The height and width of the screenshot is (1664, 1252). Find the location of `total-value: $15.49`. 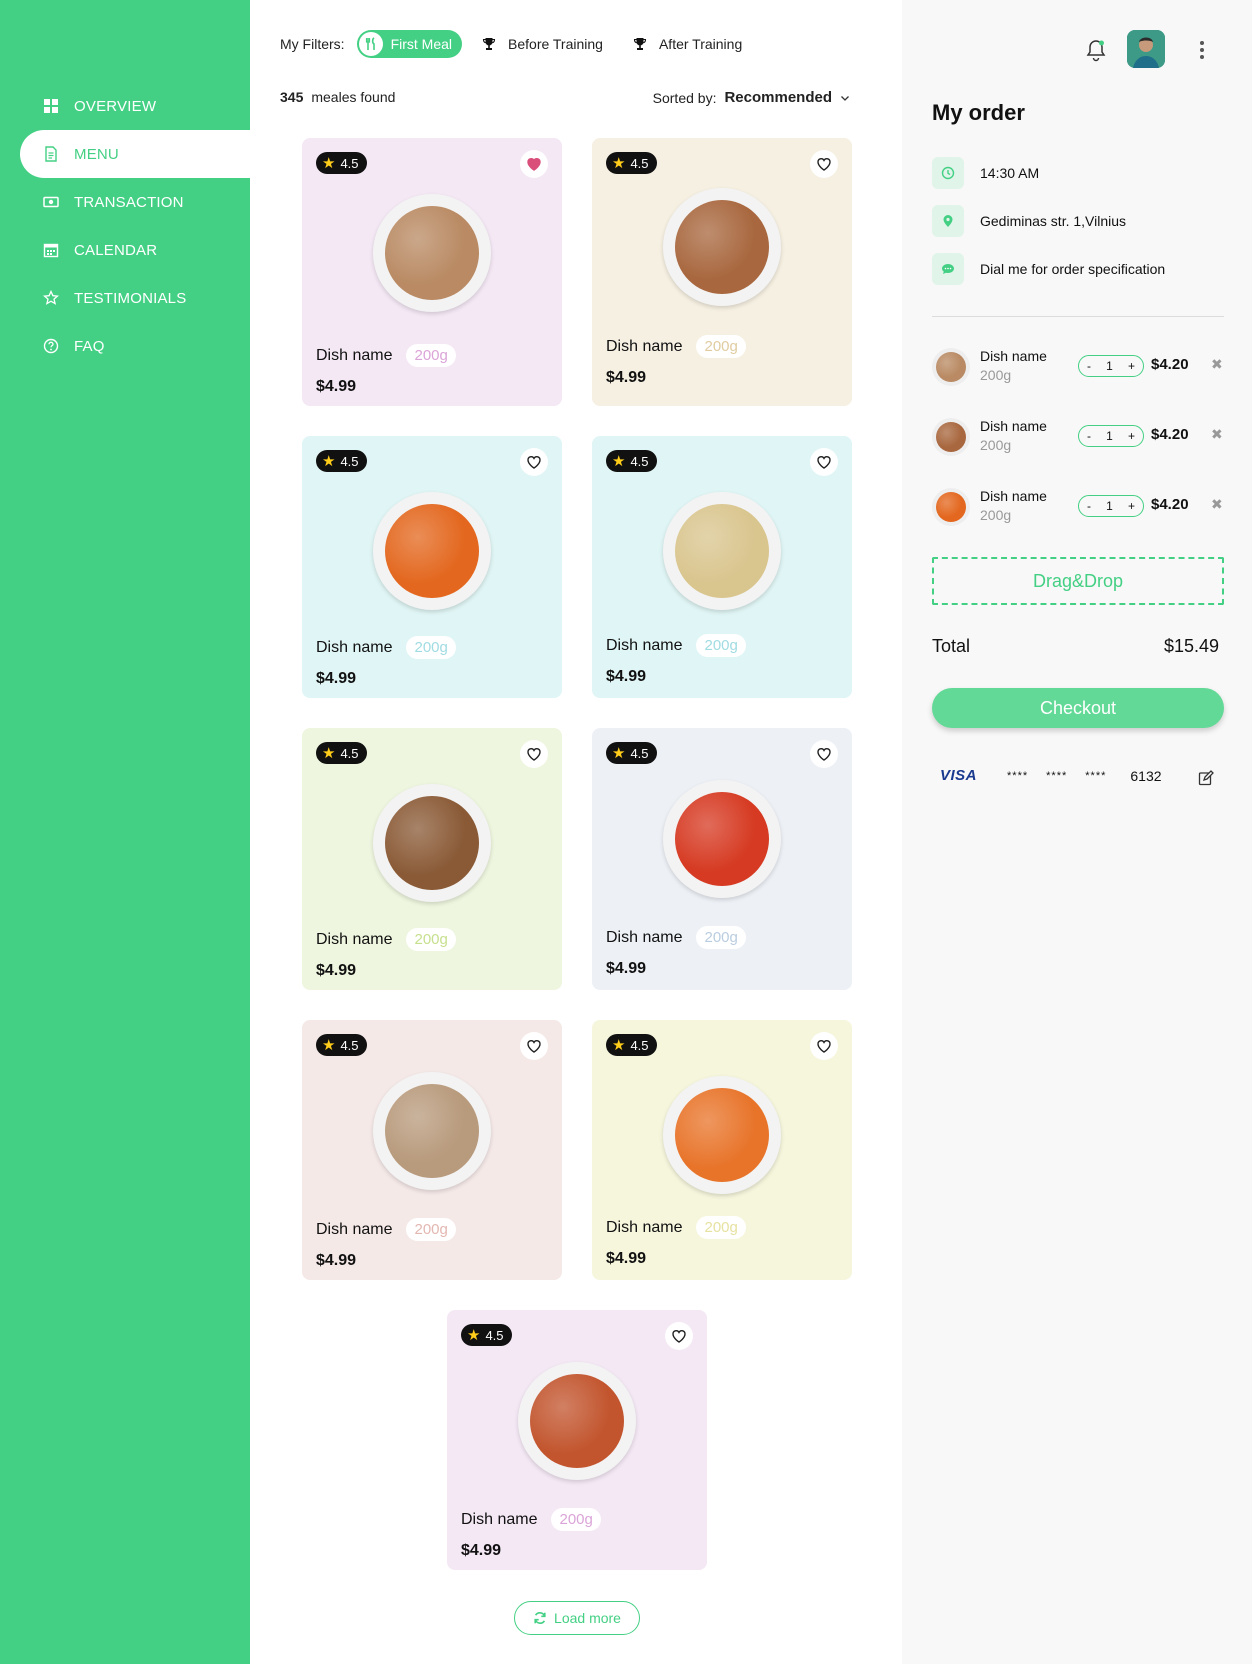

total-value: $15.49 is located at coordinates (1192, 646).